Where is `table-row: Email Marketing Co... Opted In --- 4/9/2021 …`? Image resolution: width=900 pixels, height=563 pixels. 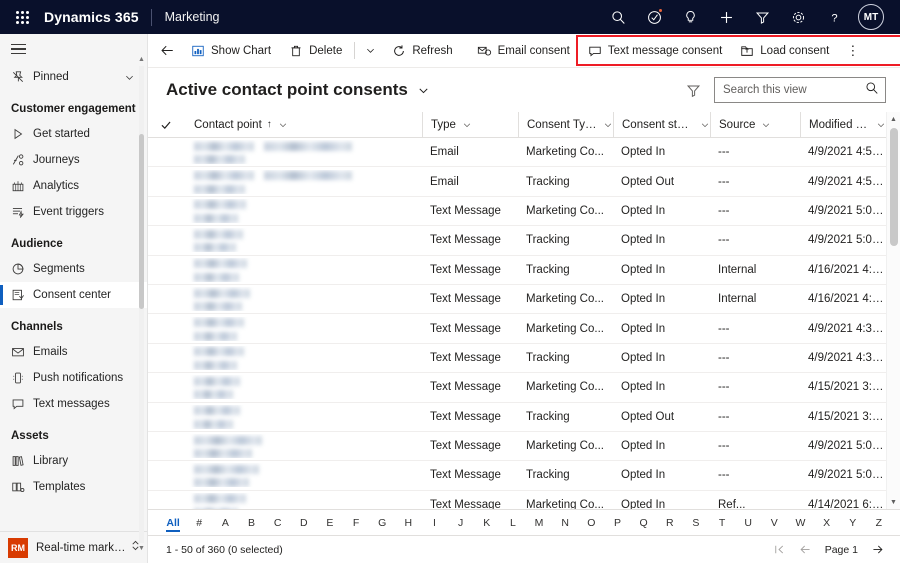 table-row: Email Marketing Co... Opted In --- 4/9/2021 … is located at coordinates (524, 153).